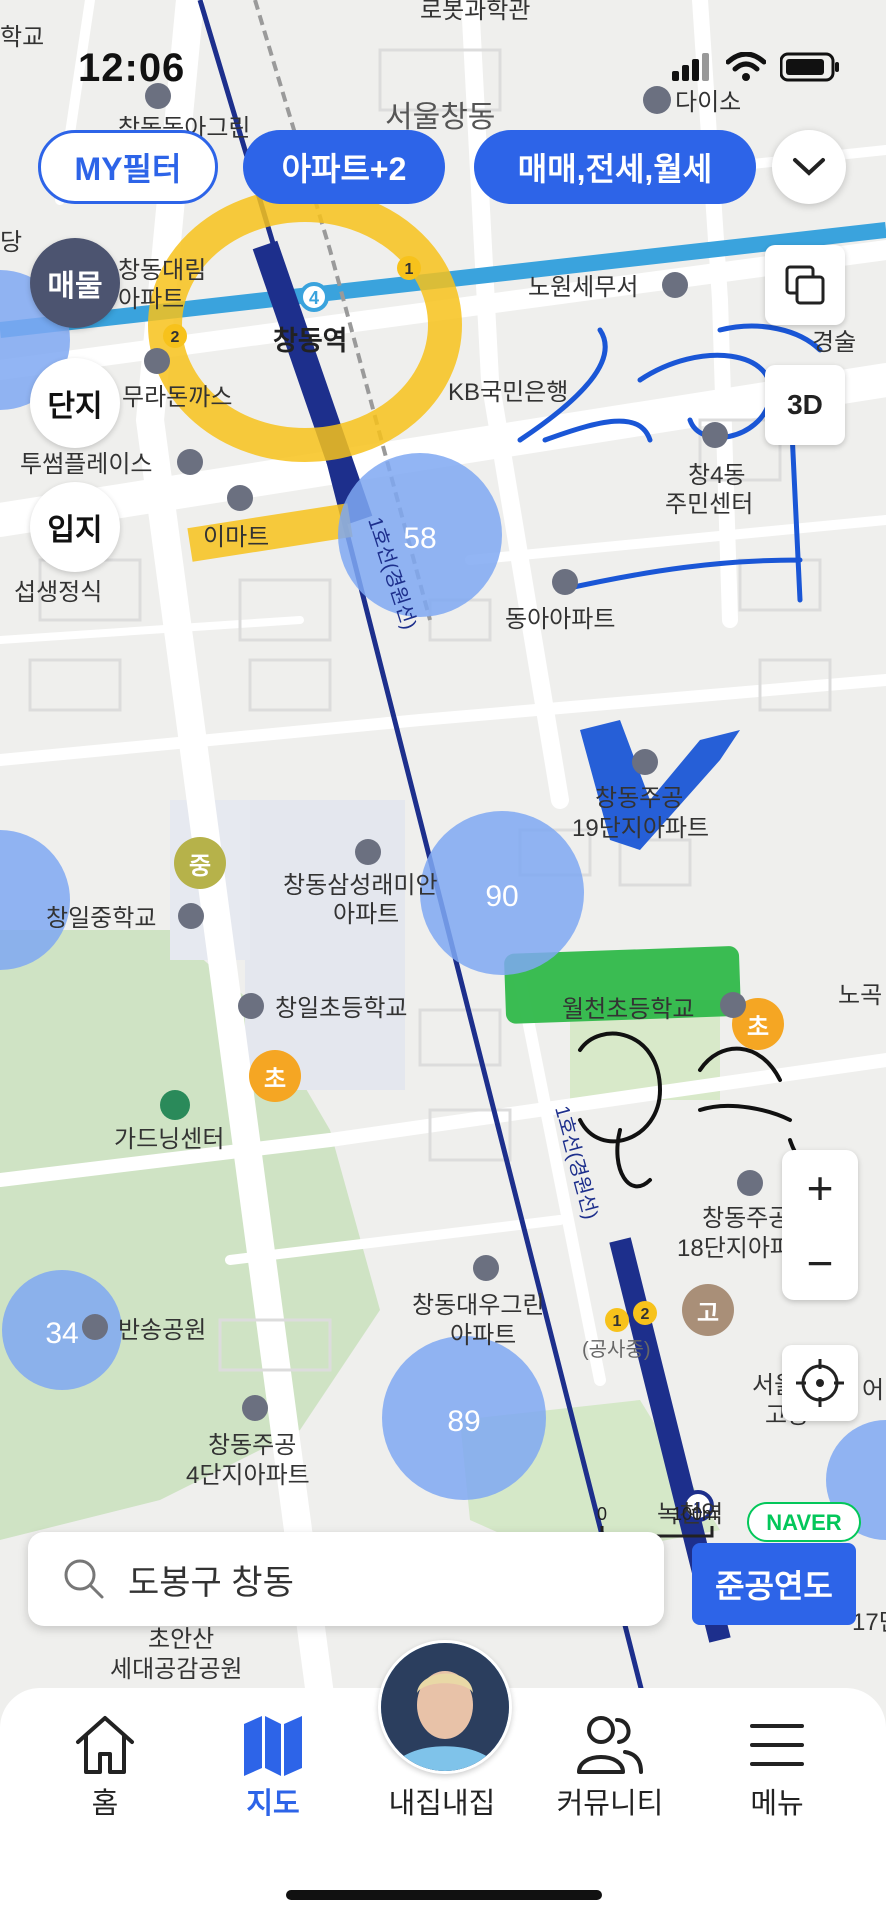 This screenshot has width=886, height=1920. What do you see at coordinates (478, 1305) in the screenshot?
I see `svg-text: 창동대우그린` at bounding box center [478, 1305].